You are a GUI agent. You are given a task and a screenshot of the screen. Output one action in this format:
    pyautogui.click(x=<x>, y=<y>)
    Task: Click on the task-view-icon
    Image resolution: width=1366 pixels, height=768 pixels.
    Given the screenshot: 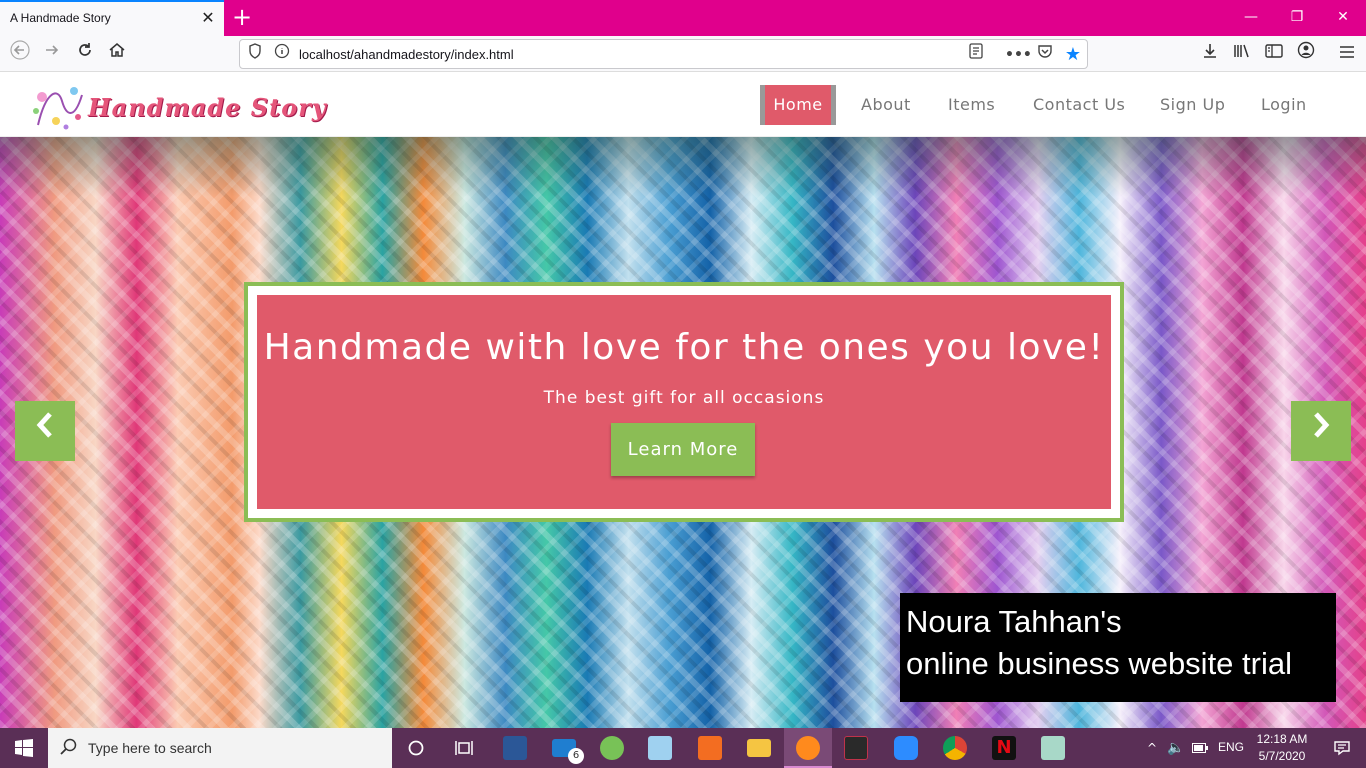 What is the action you would take?
    pyautogui.click(x=464, y=748)
    